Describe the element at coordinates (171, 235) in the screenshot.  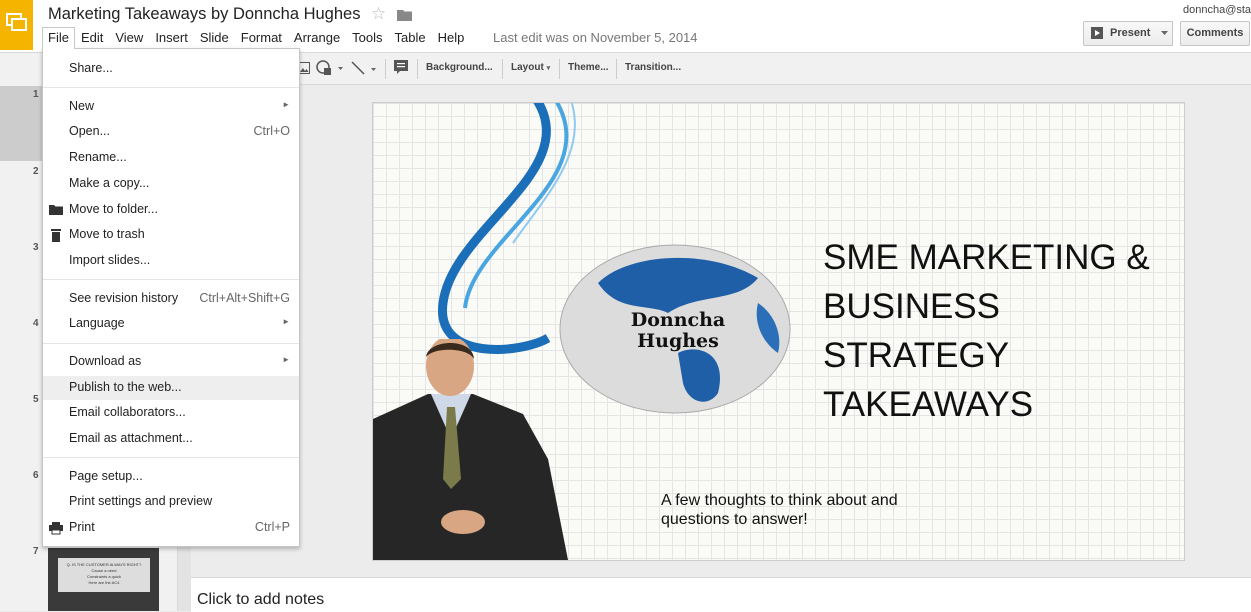
I see `menu-item-move-to-trash: Move to trash` at that location.